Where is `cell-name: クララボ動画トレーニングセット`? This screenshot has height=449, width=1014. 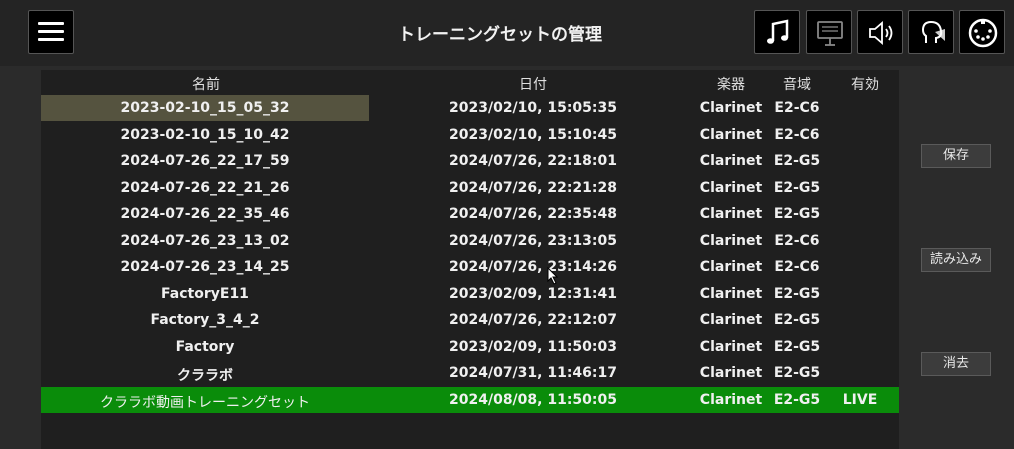 cell-name: クララボ動画トレーニングセット is located at coordinates (205, 402).